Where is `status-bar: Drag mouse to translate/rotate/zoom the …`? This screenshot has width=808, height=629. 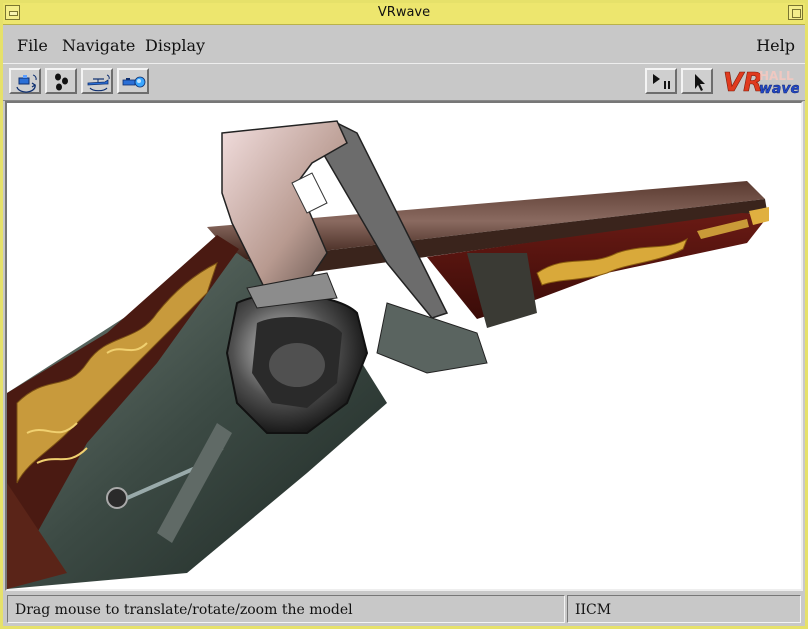 status-bar: Drag mouse to translate/rotate/zoom the … is located at coordinates (404, 609).